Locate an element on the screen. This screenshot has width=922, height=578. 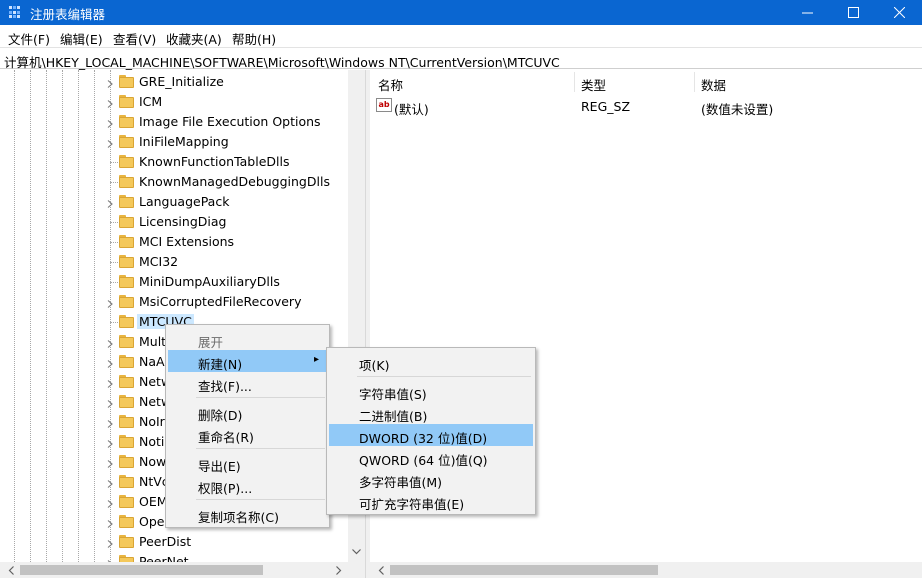
close-button is located at coordinates (899, 12).